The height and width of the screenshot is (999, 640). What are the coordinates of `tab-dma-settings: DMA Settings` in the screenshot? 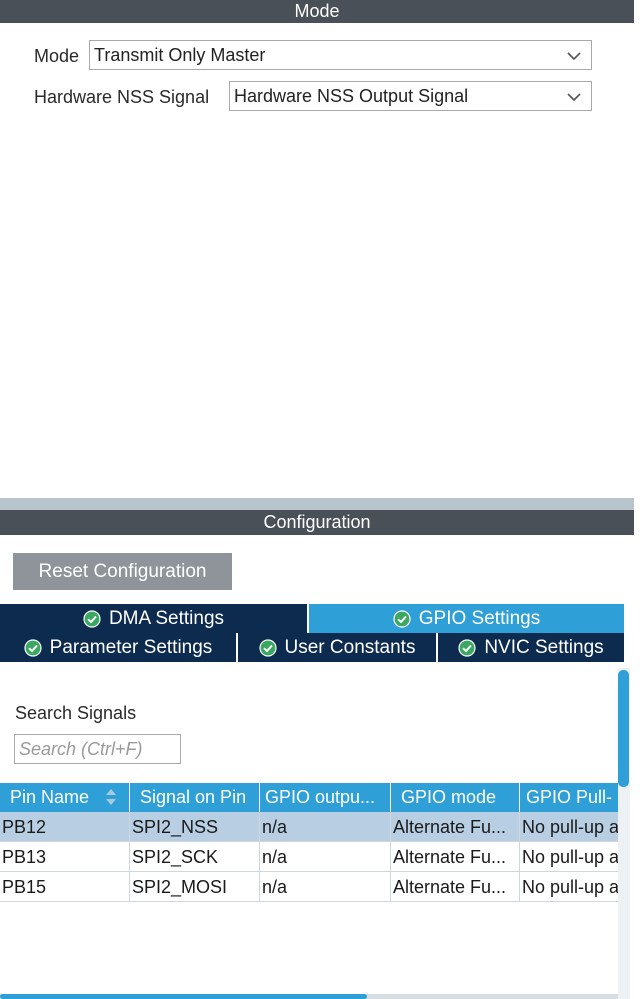 It's located at (154, 618).